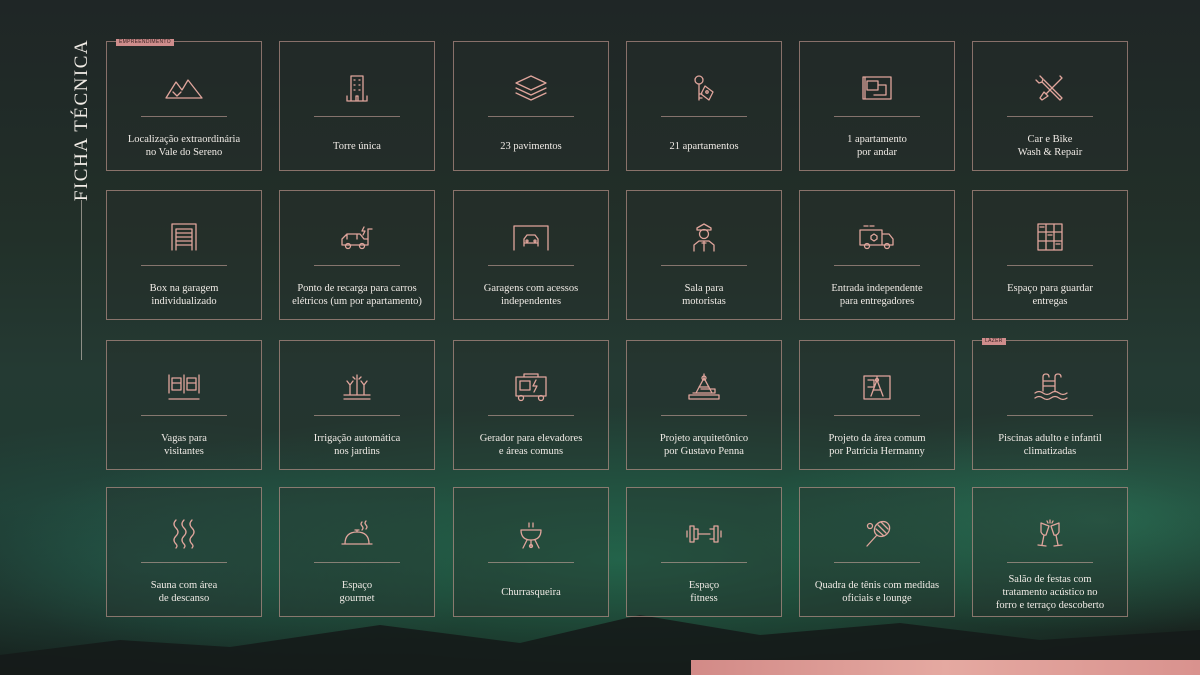  What do you see at coordinates (184, 592) in the screenshot?
I see `feature-label: Sauna com área de descanso` at bounding box center [184, 592].